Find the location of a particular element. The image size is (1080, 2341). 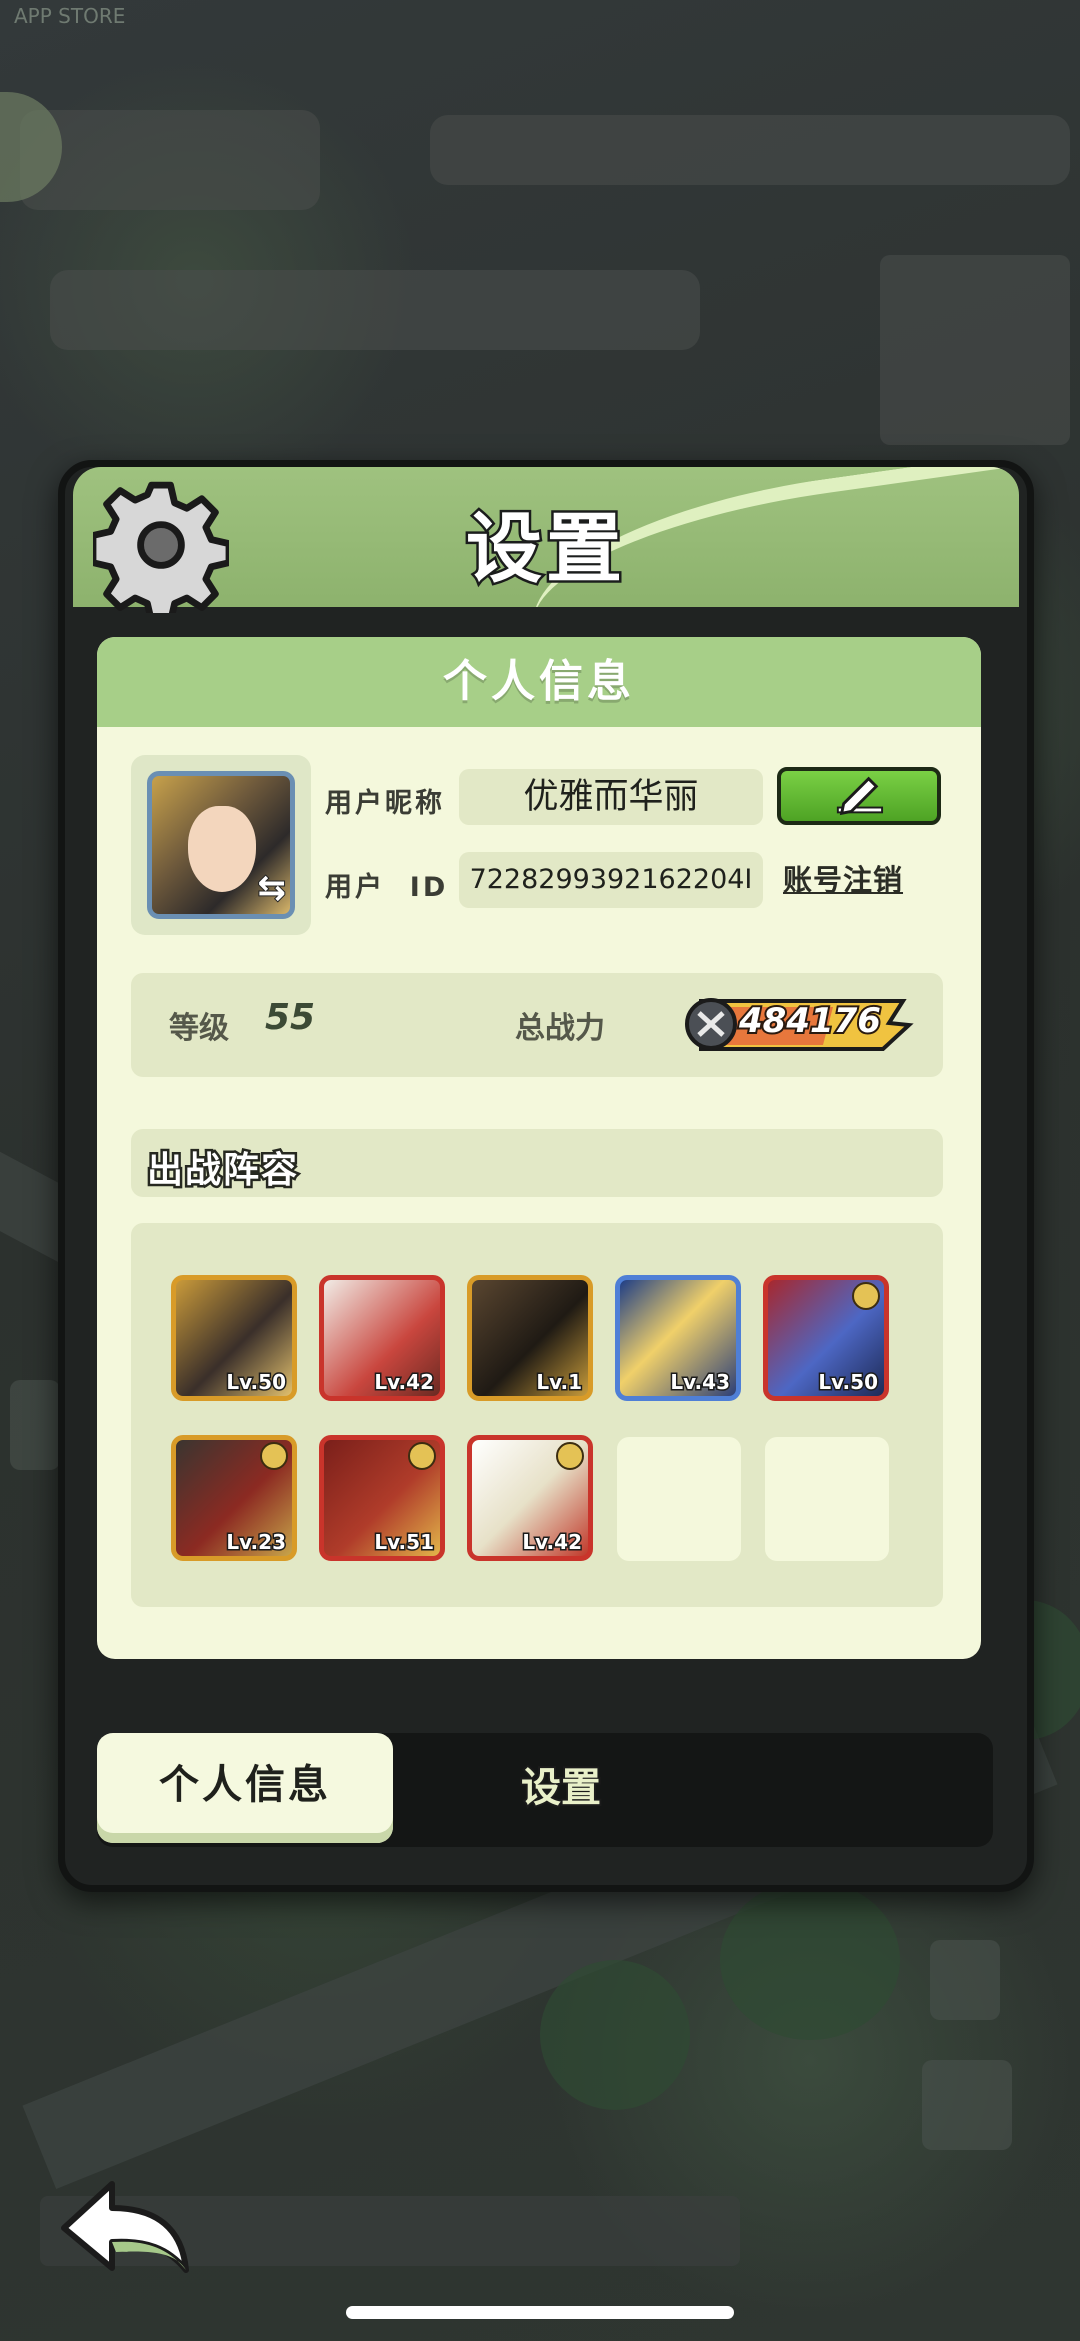

swap-icon: ⇆ is located at coordinates (272, 888).